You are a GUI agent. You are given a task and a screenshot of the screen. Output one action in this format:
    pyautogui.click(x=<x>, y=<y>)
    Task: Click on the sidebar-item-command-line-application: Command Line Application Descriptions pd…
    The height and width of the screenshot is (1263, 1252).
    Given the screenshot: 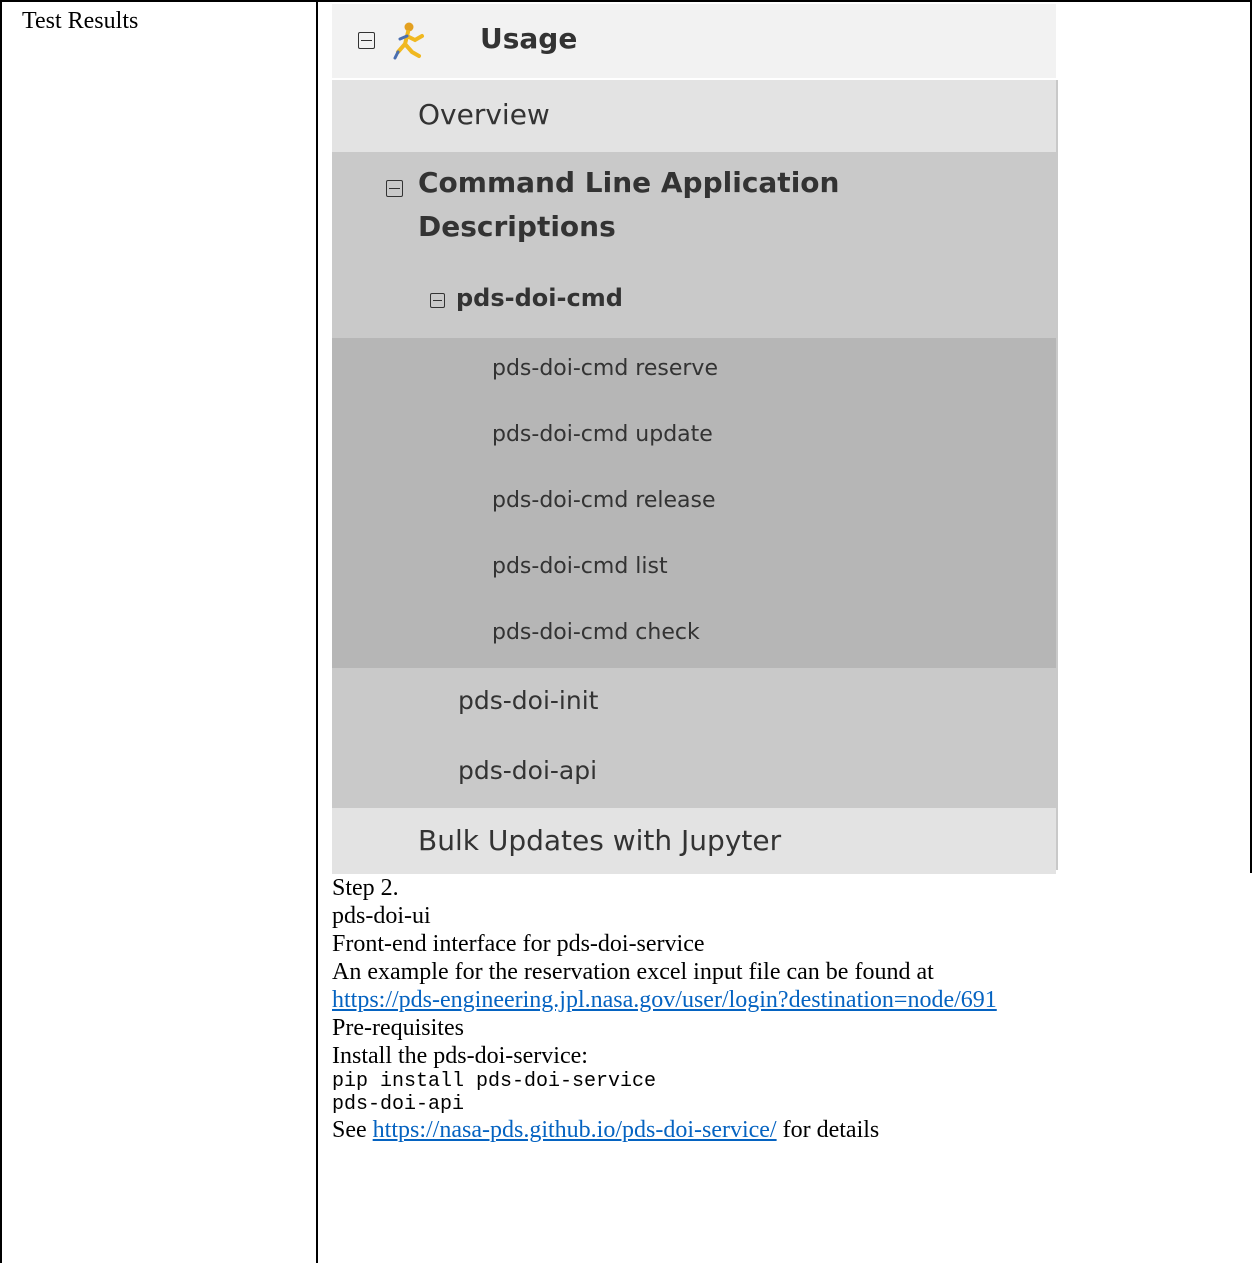 What is the action you would take?
    pyautogui.click(x=694, y=245)
    